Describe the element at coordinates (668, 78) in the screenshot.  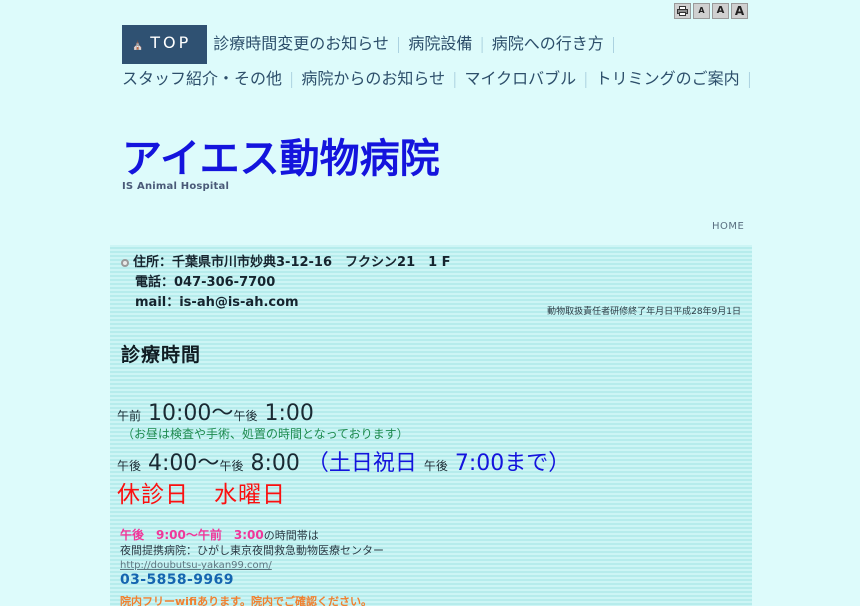
I see `nav-item-trimming: トリミングのご案内` at that location.